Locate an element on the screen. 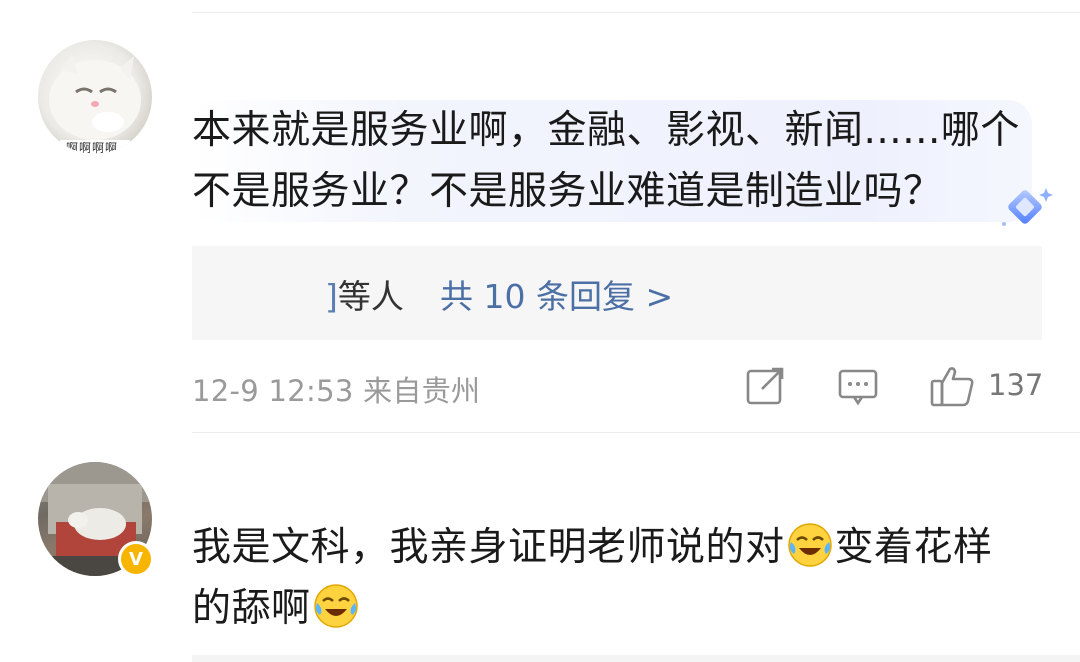  diamond-icon is located at coordinates (1027, 211).